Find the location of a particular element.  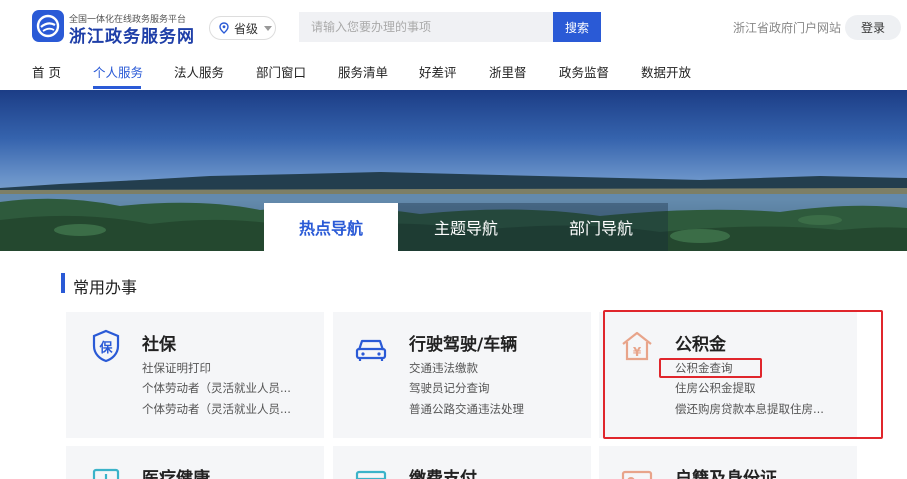

id-card-icon is located at coordinates (637, 474).